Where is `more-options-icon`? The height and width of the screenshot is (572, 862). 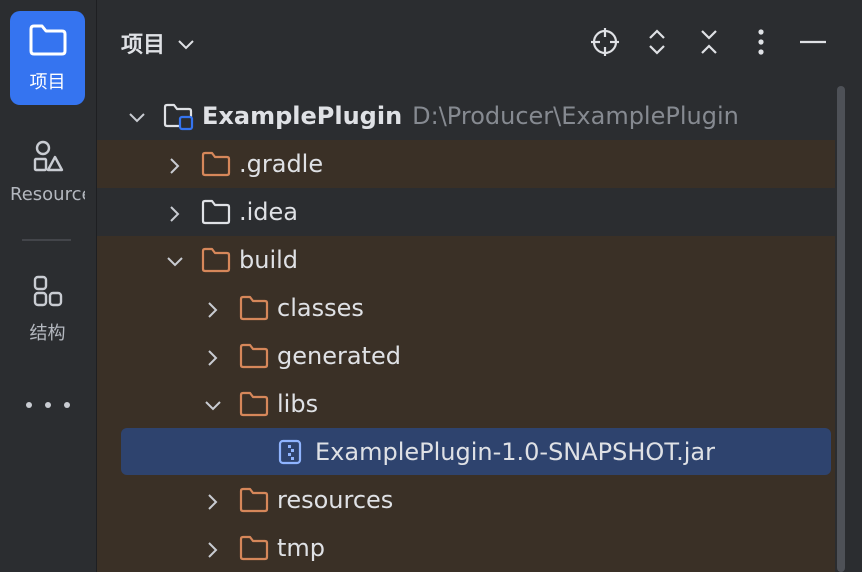 more-options-icon is located at coordinates (761, 42).